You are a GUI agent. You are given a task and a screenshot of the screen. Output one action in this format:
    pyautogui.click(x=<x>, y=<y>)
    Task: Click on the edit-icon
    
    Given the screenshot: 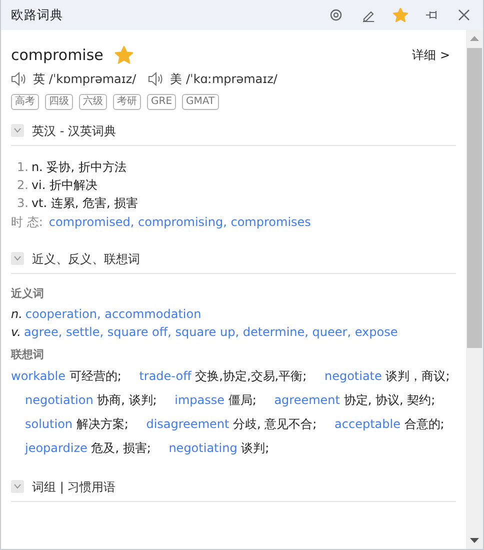 What is the action you would take?
    pyautogui.click(x=368, y=15)
    